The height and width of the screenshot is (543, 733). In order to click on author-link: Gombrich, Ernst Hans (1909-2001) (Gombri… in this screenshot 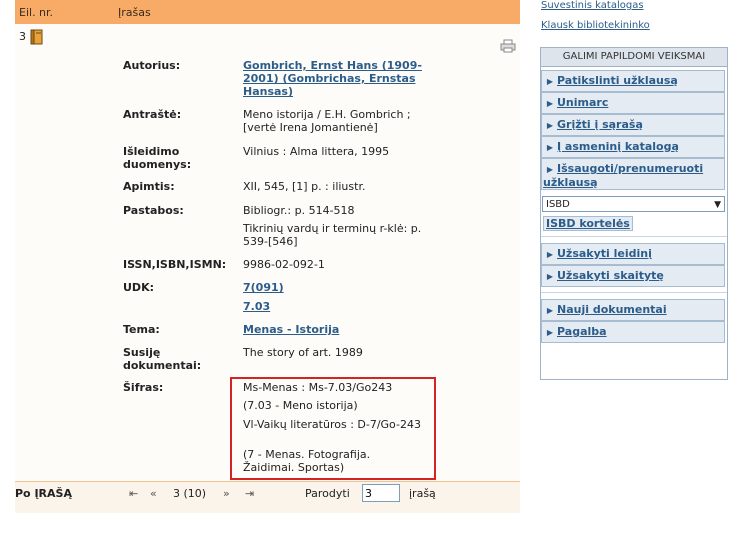, I will do `click(338, 78)`.